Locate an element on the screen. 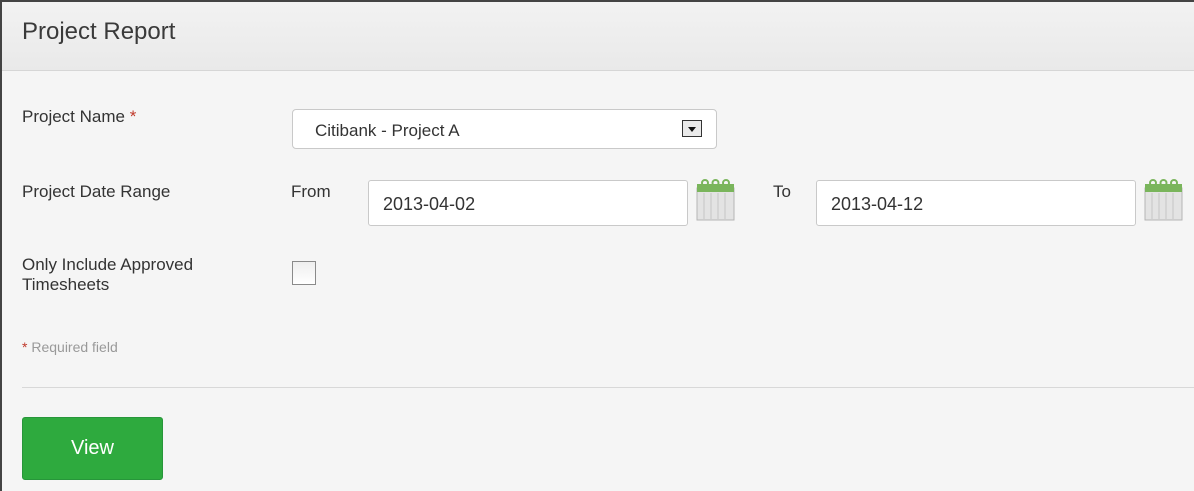  chevron-down-icon is located at coordinates (692, 128).